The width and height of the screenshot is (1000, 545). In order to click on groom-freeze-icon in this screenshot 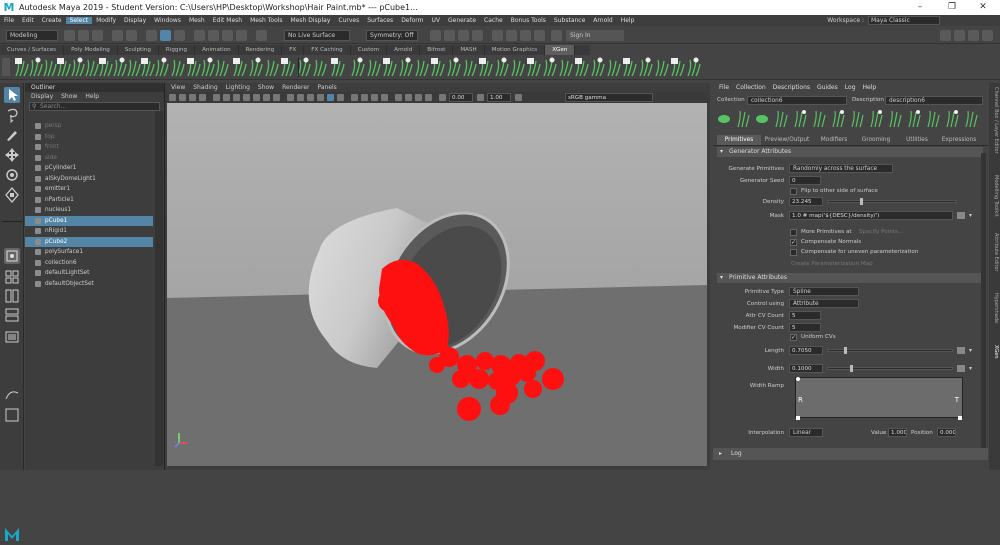, I will do `click(272, 68)`.